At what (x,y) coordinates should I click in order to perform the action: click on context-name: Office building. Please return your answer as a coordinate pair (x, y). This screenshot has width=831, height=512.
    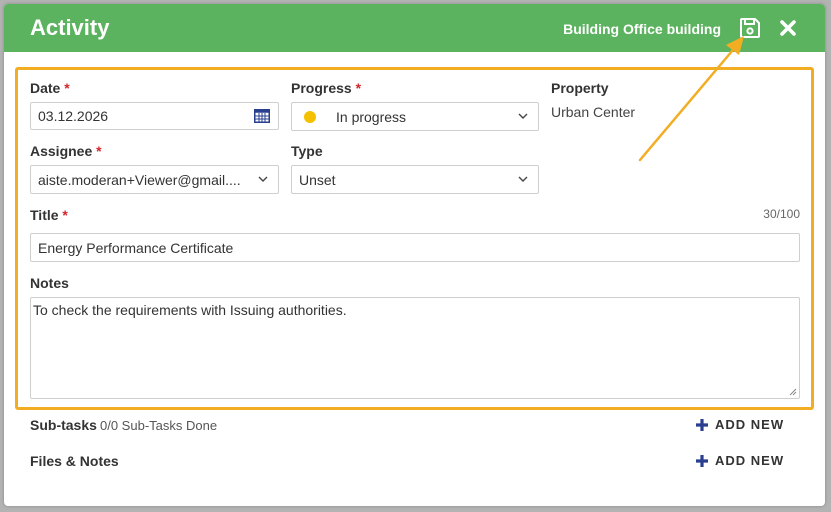
    Looking at the image, I should click on (672, 29).